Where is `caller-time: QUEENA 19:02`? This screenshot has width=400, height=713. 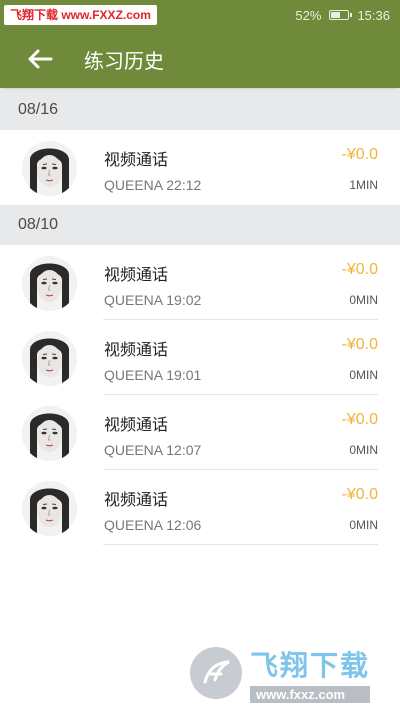
caller-time: QUEENA 19:02 is located at coordinates (153, 300).